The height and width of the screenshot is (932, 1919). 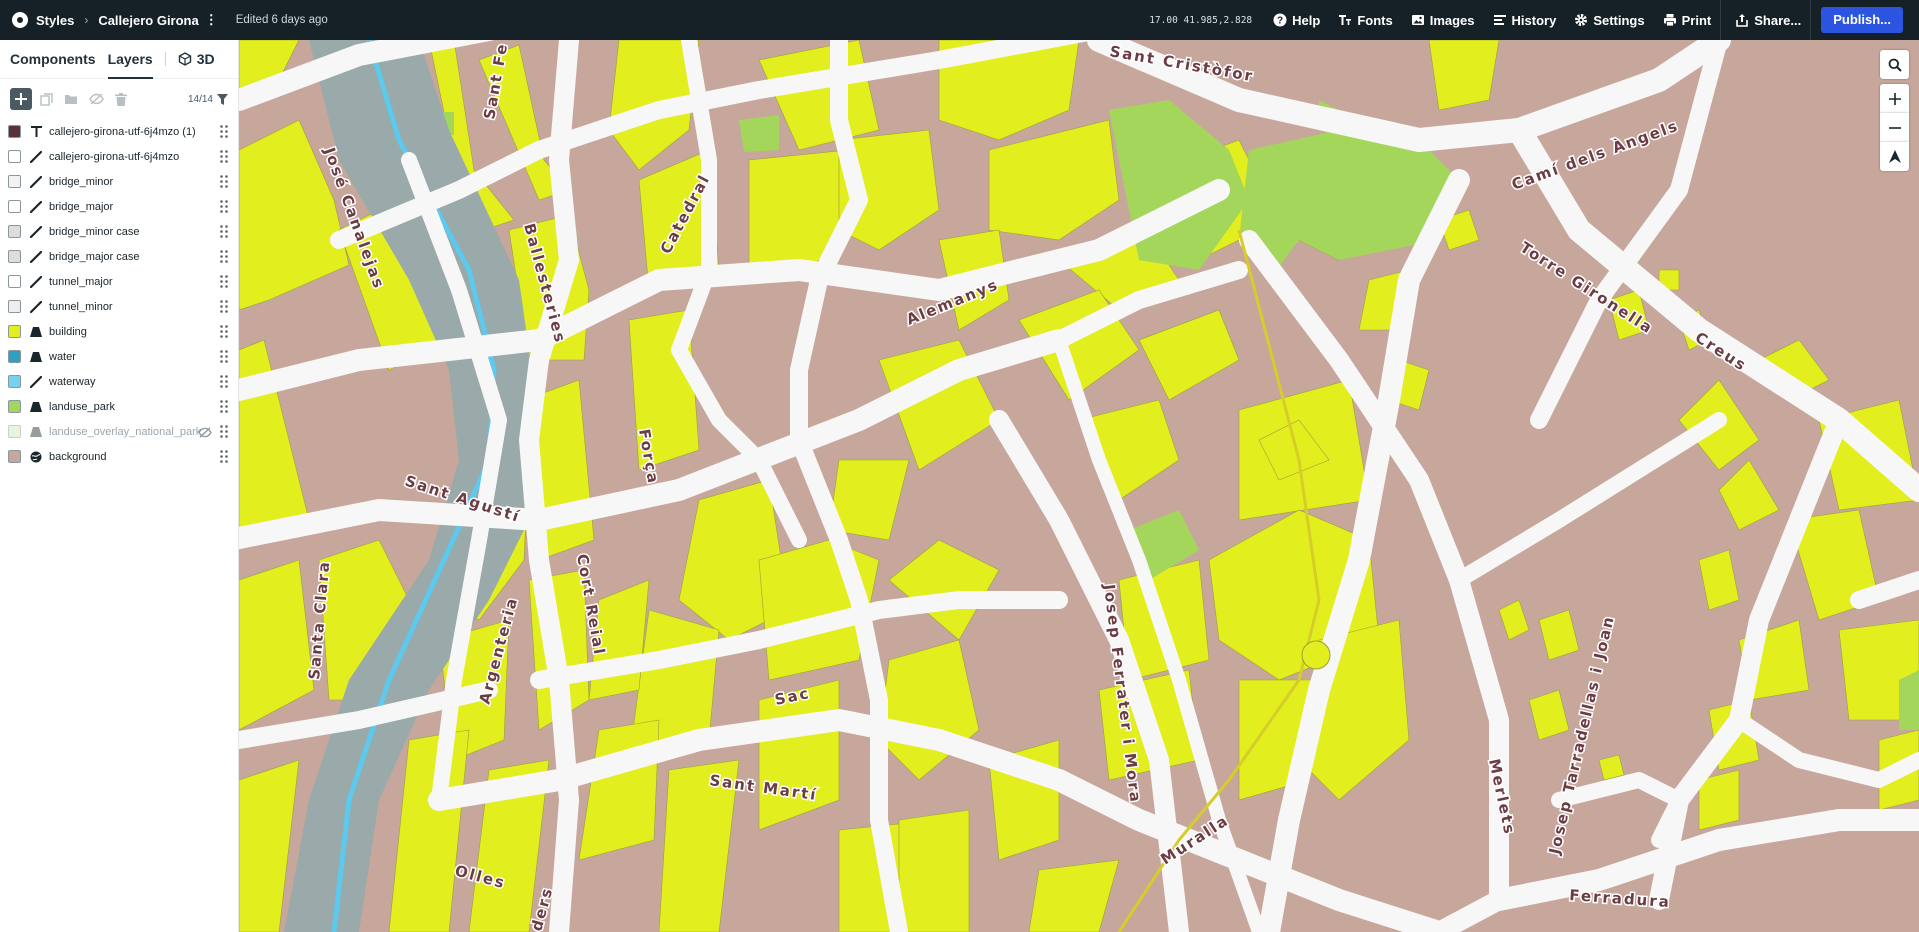 I want to click on print-label: Print, so click(x=1696, y=20).